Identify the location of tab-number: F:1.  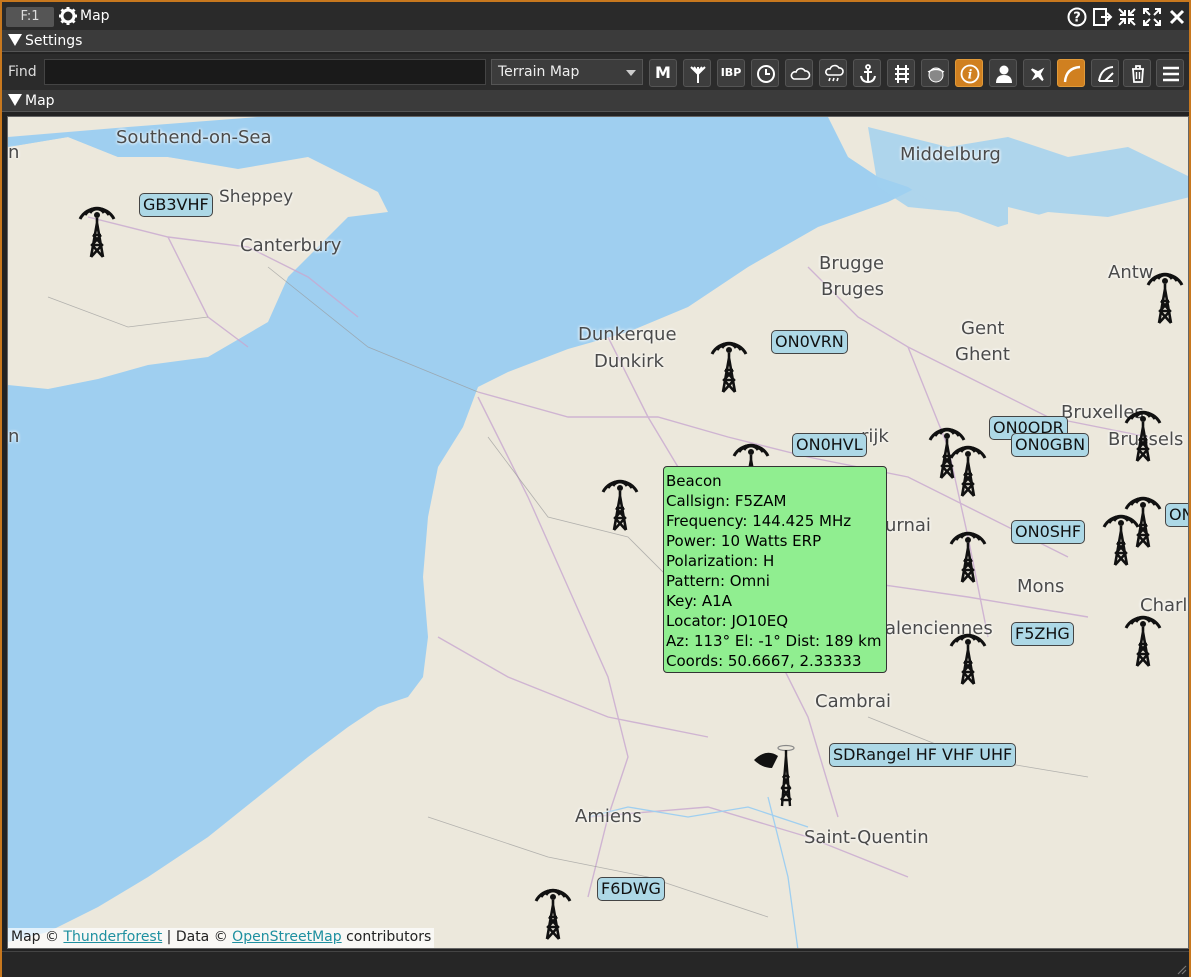
(30, 17).